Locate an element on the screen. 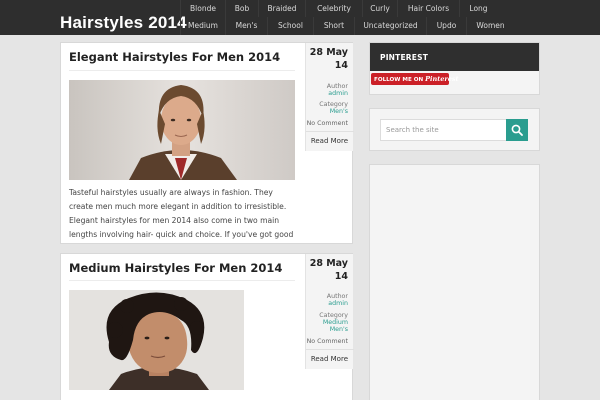  nav-item-uncategorized: Uncategorized is located at coordinates (390, 26).